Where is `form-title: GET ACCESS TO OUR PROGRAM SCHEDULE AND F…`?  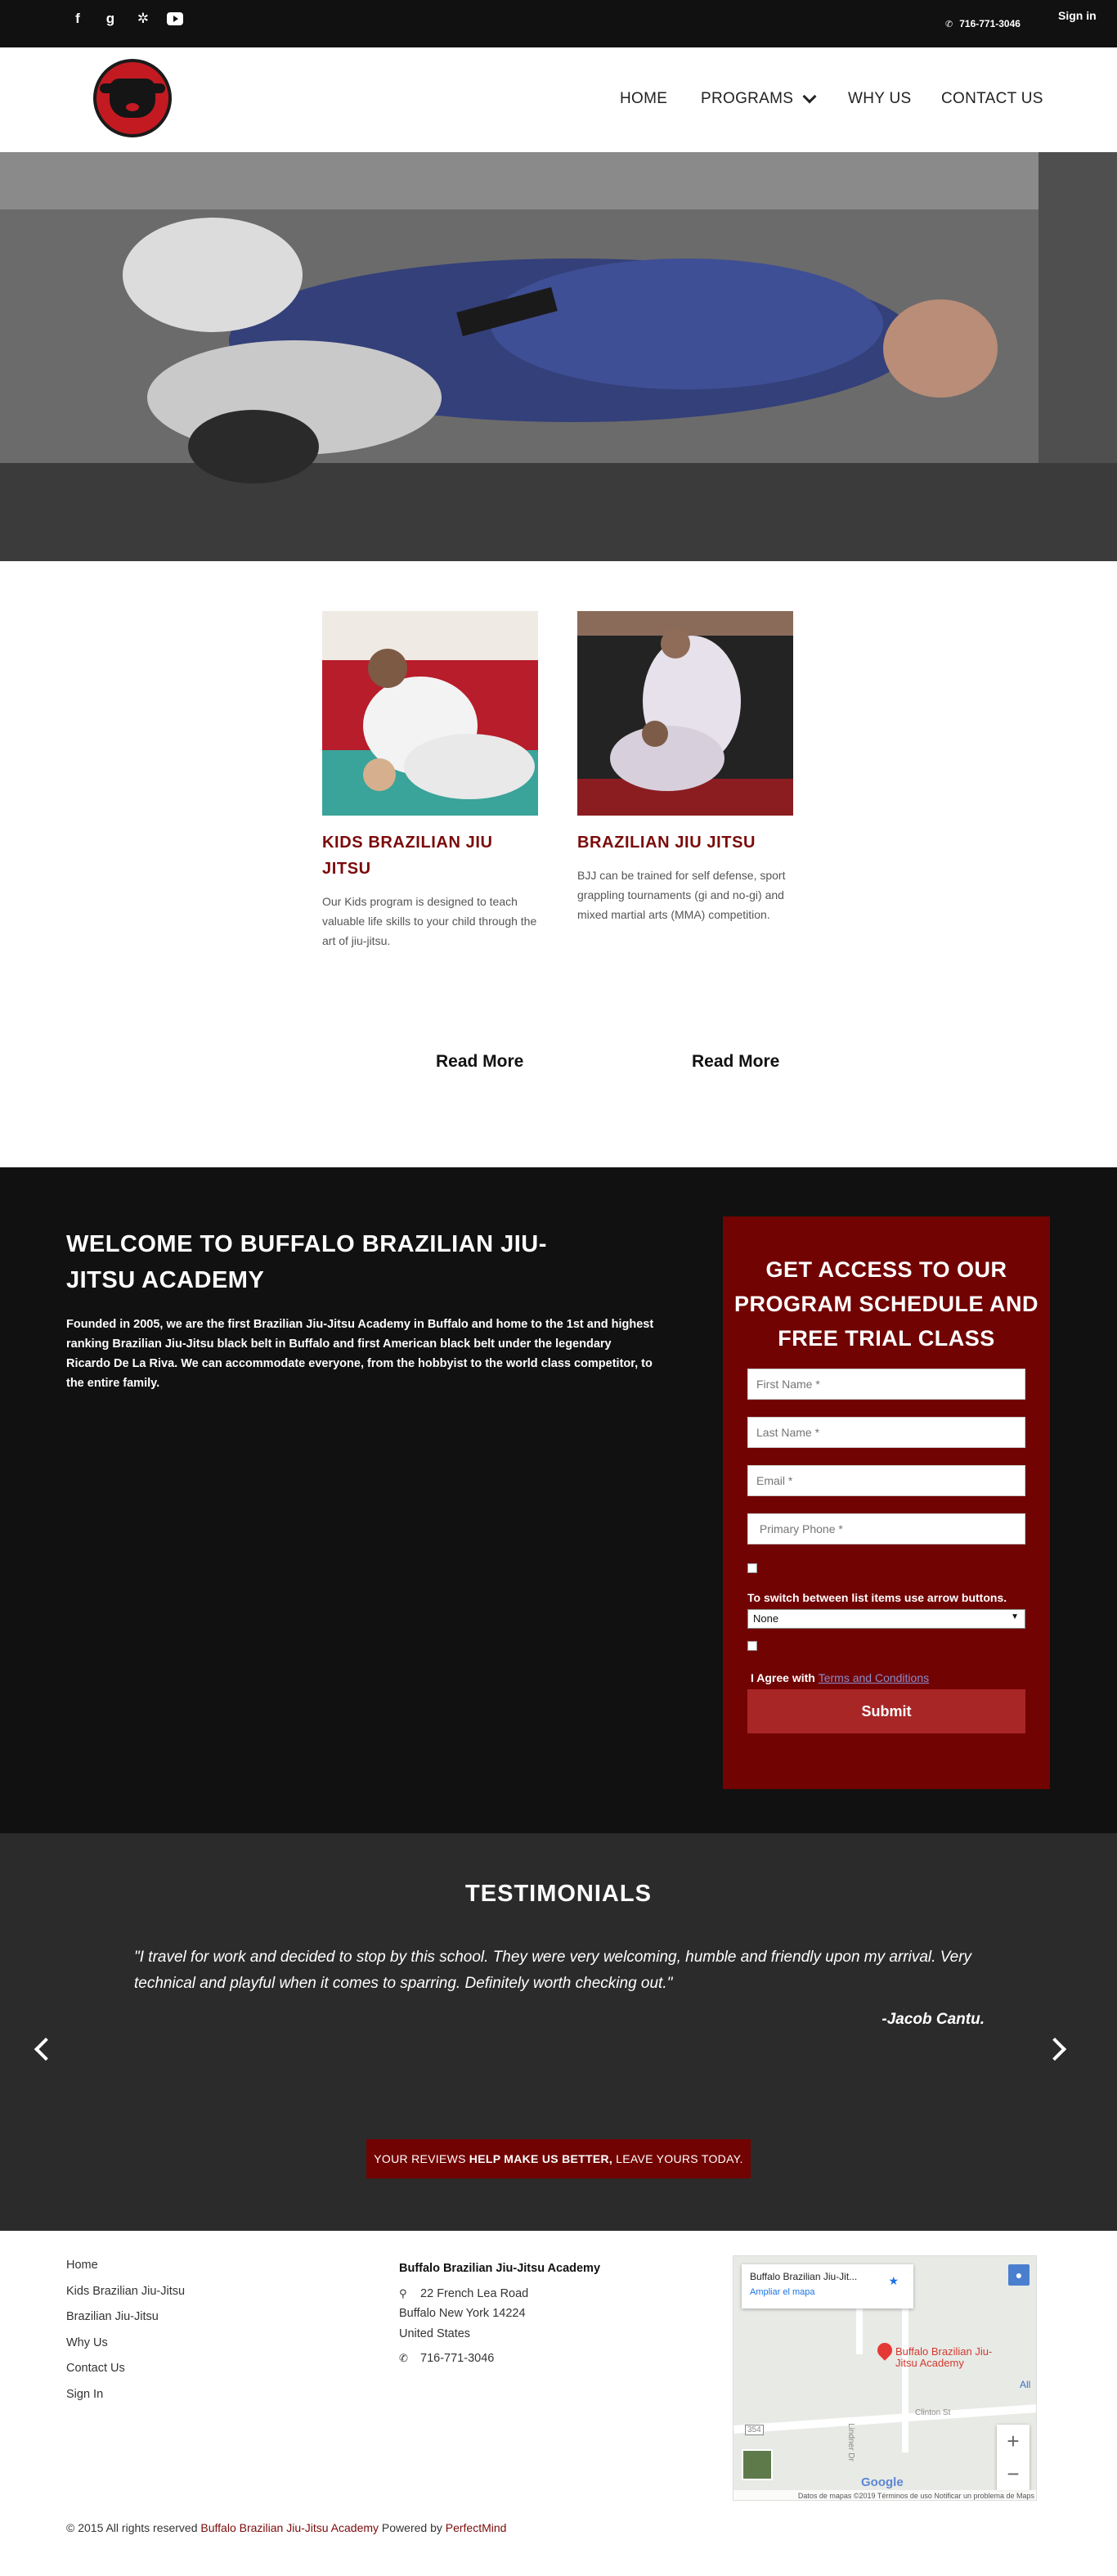 form-title: GET ACCESS TO OUR PROGRAM SCHEDULE AND F… is located at coordinates (886, 1304).